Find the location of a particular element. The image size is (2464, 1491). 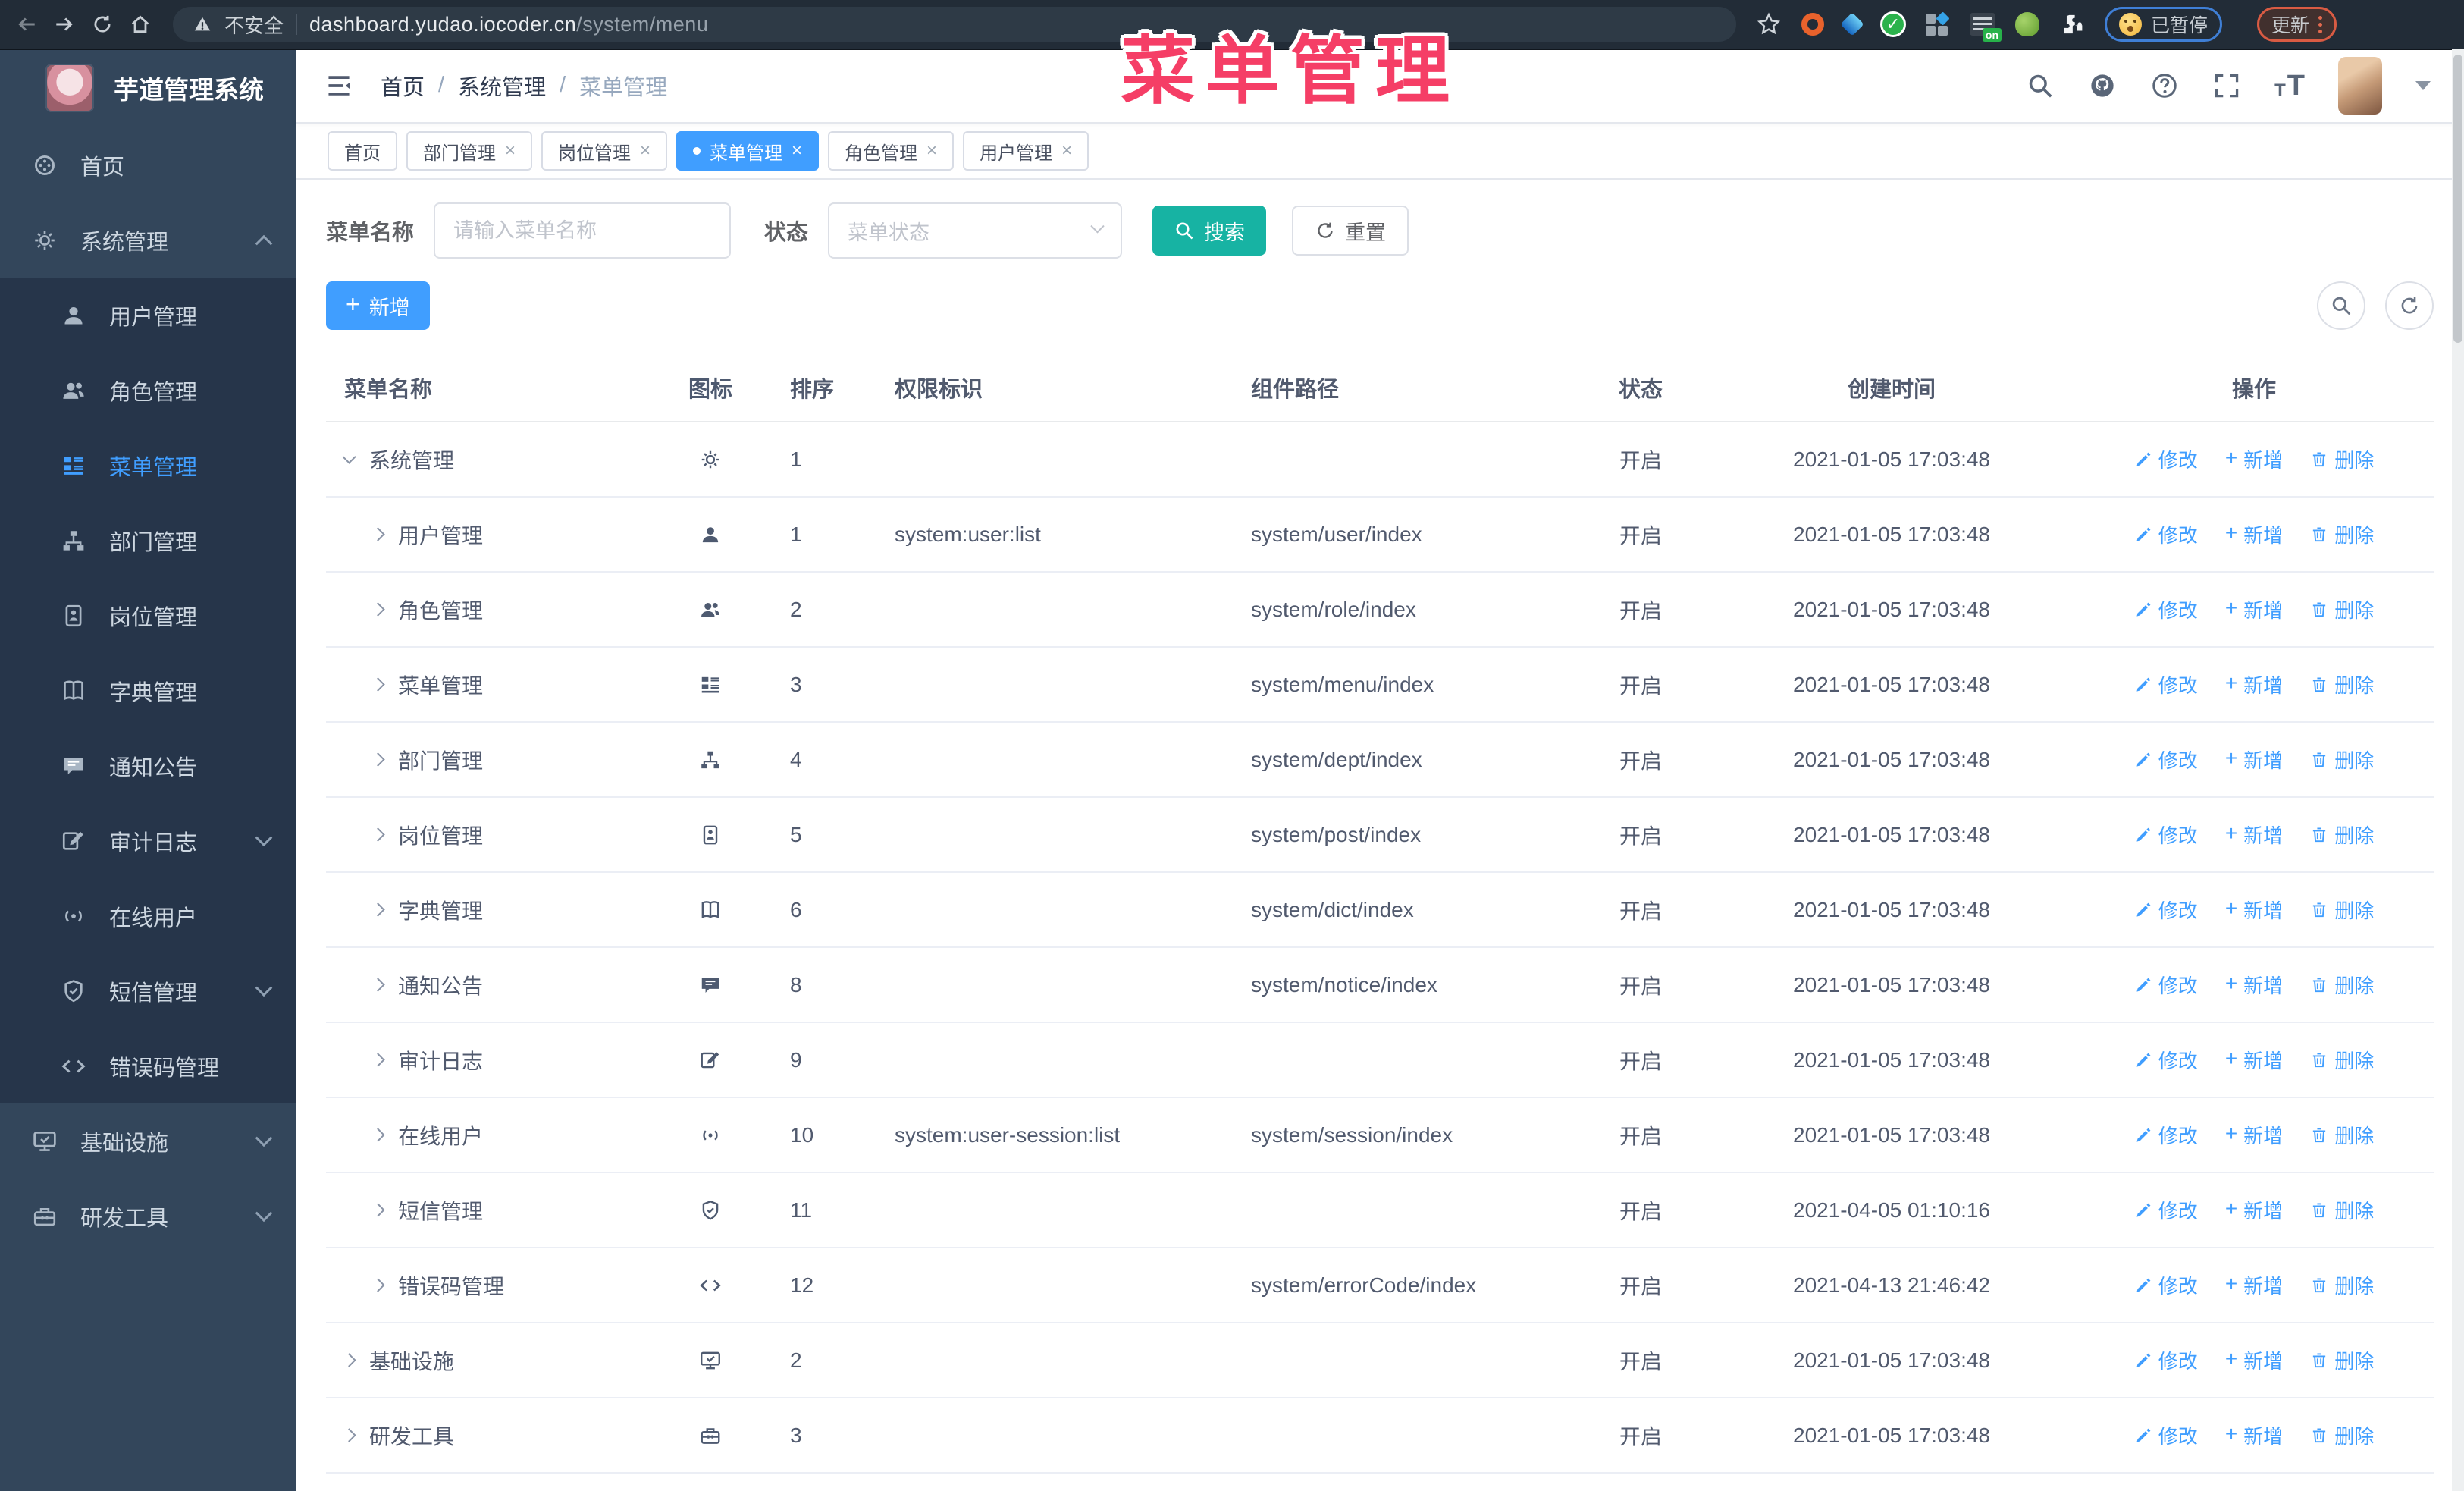

sidebar-item-menu: 菜单管理 is located at coordinates (148, 465).